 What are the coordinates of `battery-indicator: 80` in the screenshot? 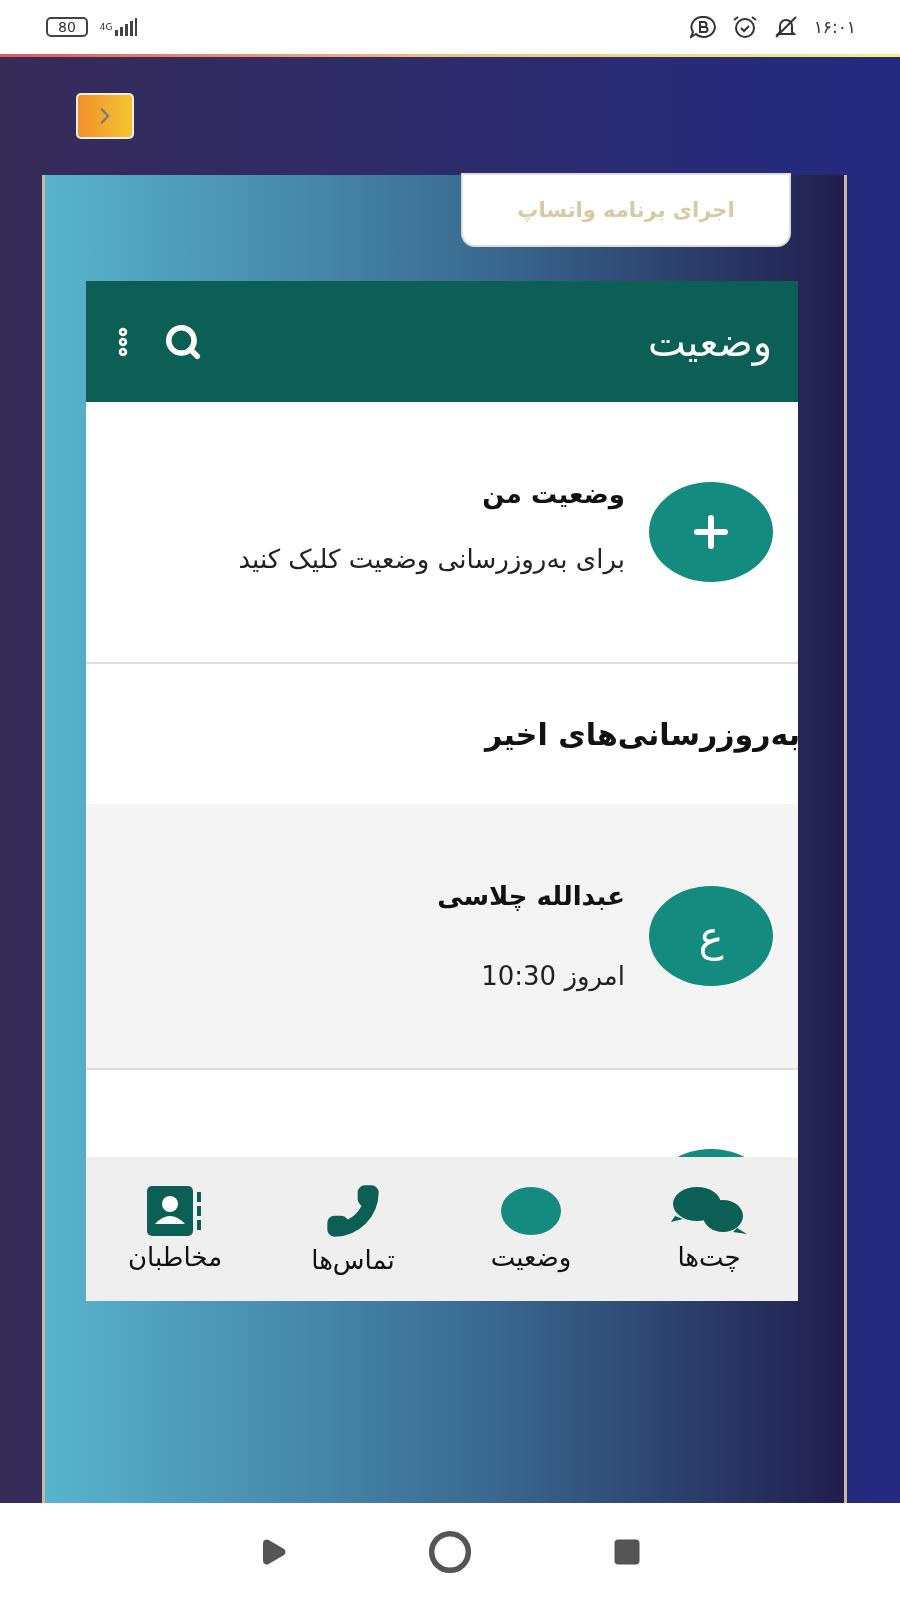 It's located at (67, 27).